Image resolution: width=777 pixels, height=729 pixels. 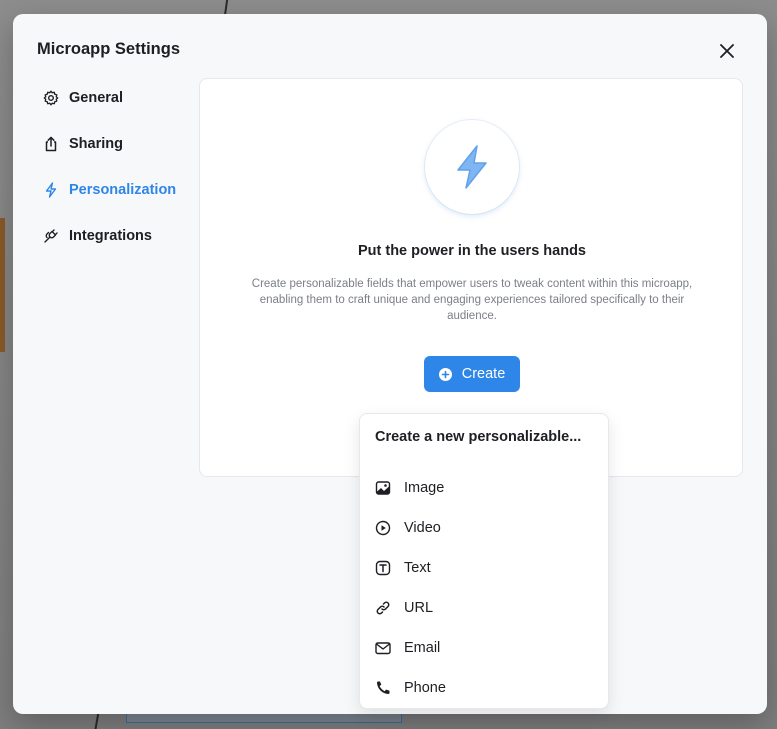 I want to click on create-button: Create, so click(x=472, y=374).